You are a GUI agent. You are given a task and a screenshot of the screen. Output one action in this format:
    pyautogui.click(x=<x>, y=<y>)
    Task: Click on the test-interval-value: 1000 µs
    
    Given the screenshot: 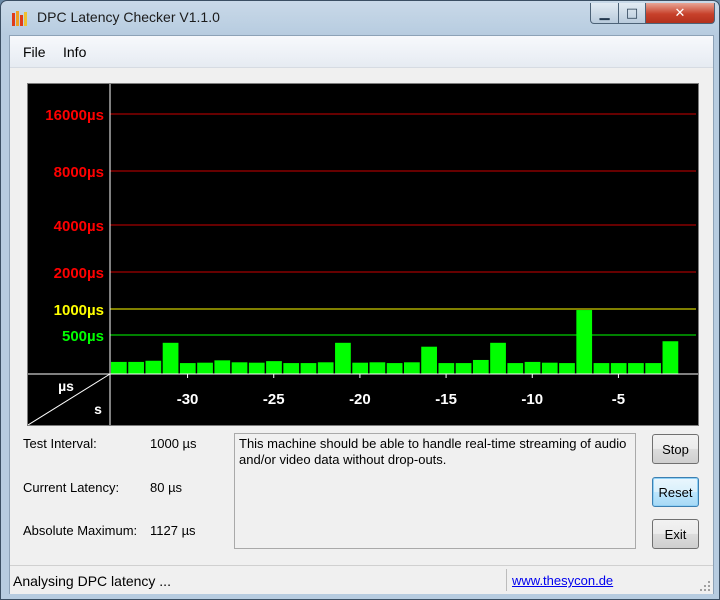 What is the action you would take?
    pyautogui.click(x=173, y=443)
    